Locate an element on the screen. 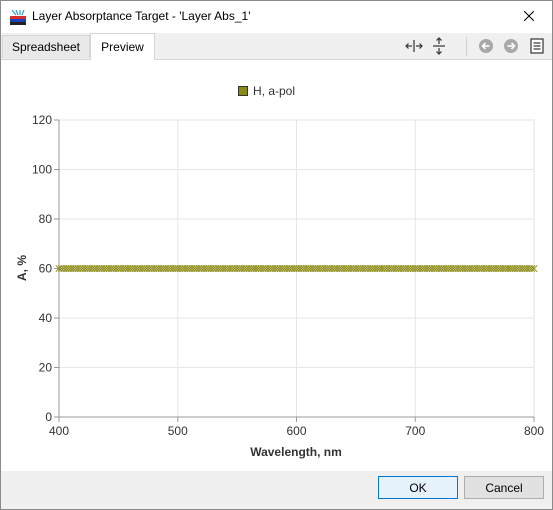  tab-preview: Preview is located at coordinates (122, 46).